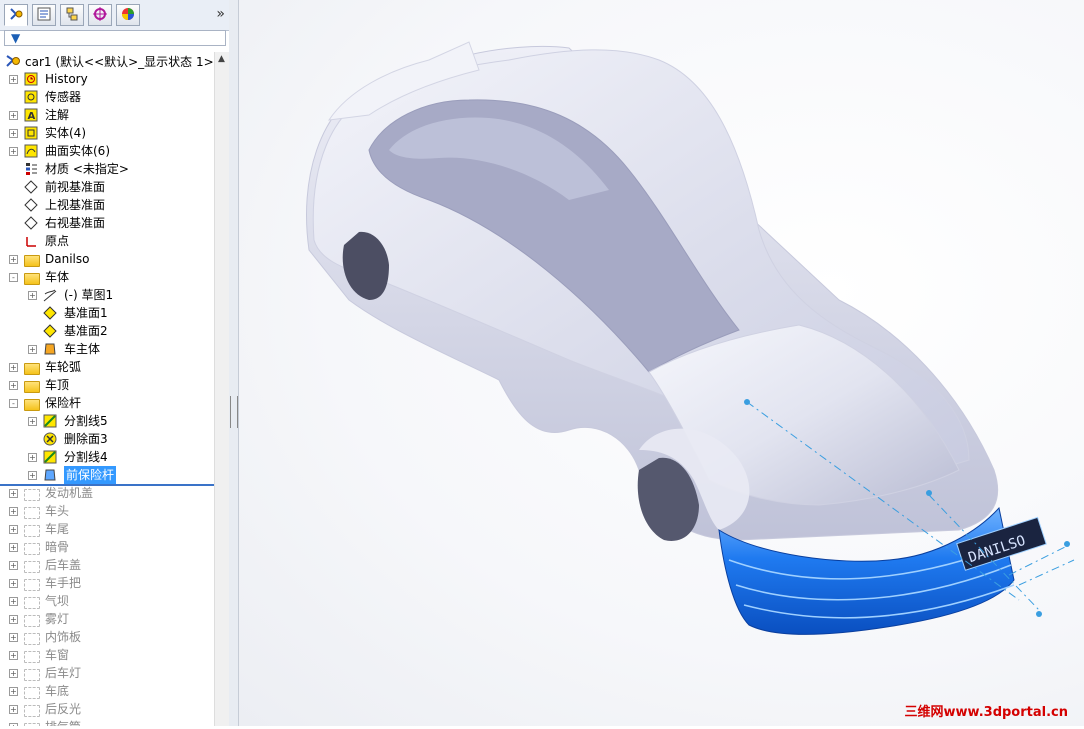 The width and height of the screenshot is (1084, 729). What do you see at coordinates (107, 722) in the screenshot?
I see `tree-item: +排气筒` at bounding box center [107, 722].